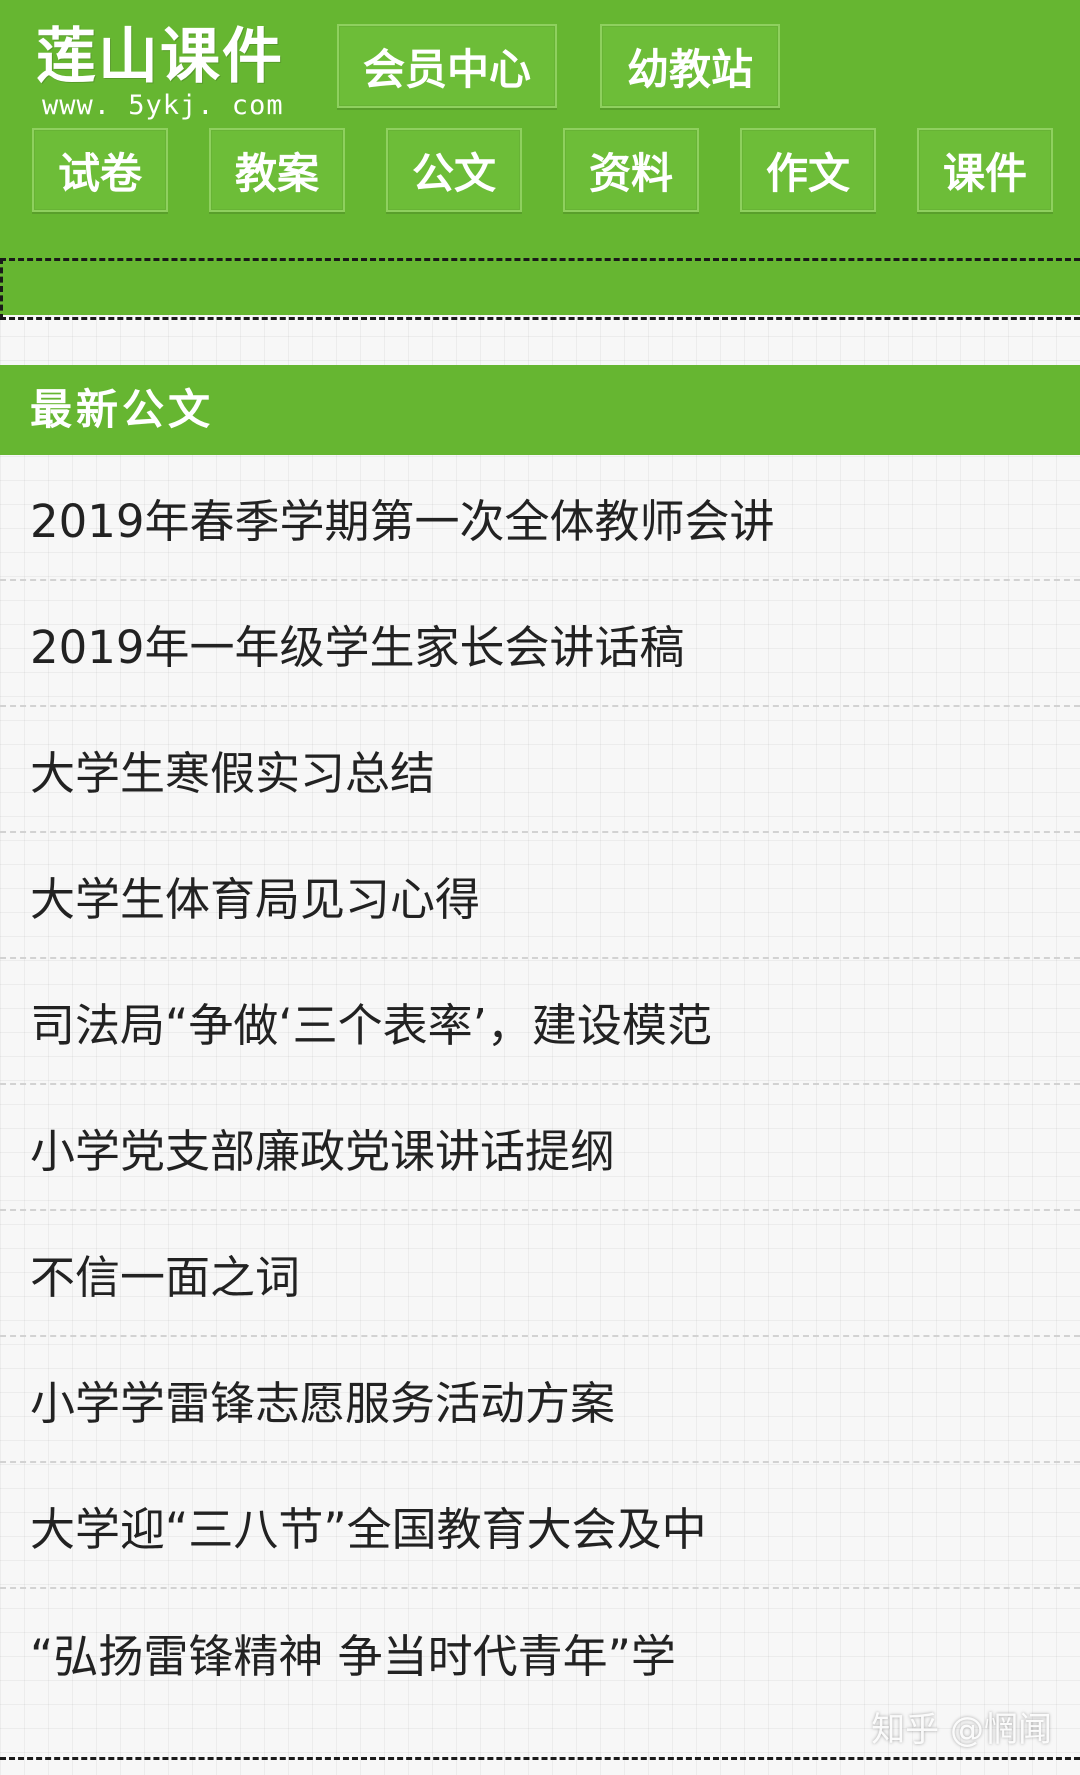  I want to click on section-title: 最新公文, so click(540, 410).